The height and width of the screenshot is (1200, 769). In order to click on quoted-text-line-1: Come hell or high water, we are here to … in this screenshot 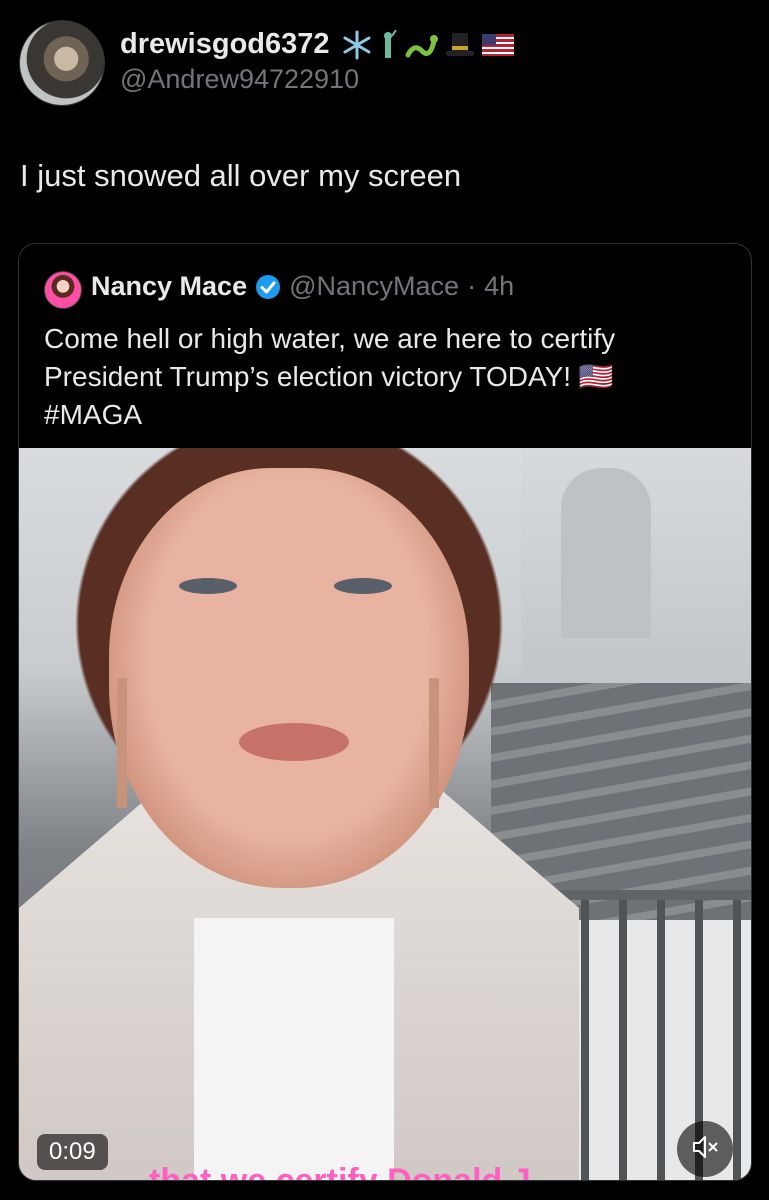, I will do `click(330, 338)`.